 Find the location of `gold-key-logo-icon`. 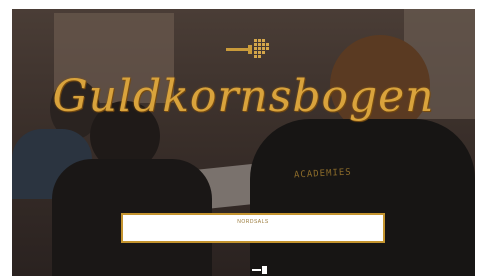

gold-key-logo-icon is located at coordinates (247, 48).